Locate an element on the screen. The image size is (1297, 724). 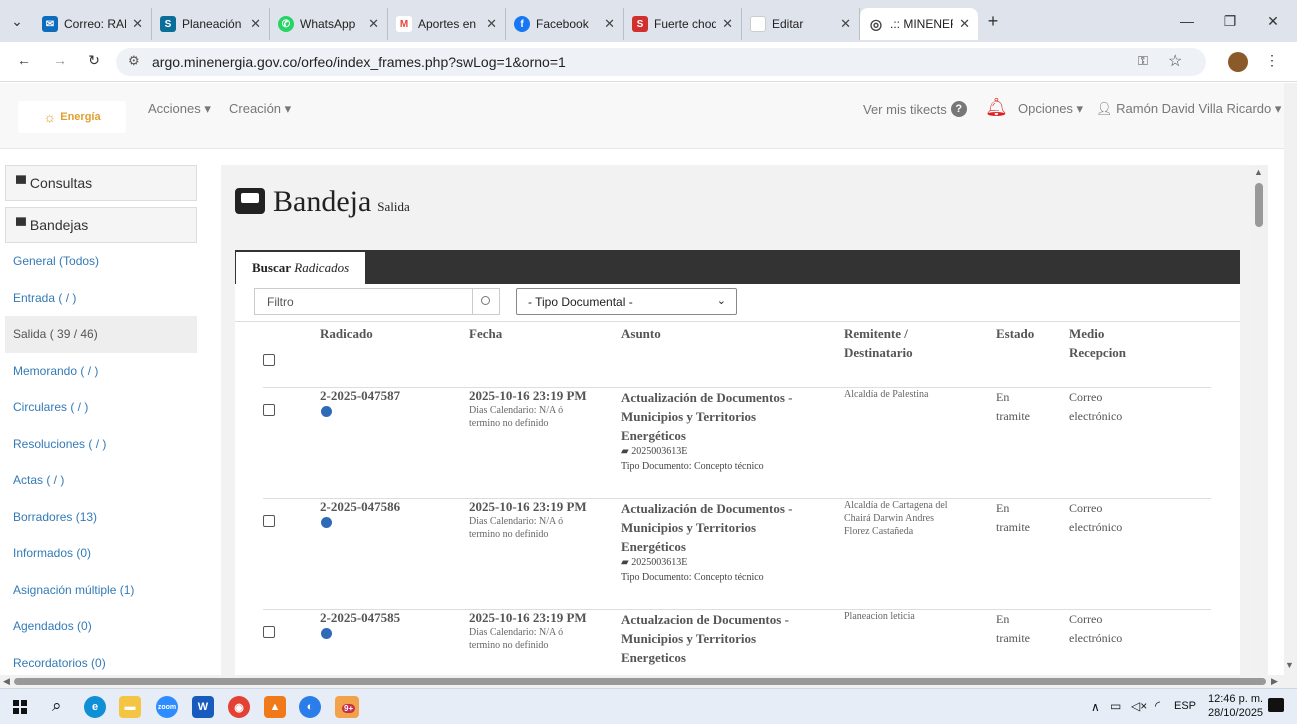
sidebar-item-recordatorios: Recordatorios (0) is located at coordinates (101, 660).